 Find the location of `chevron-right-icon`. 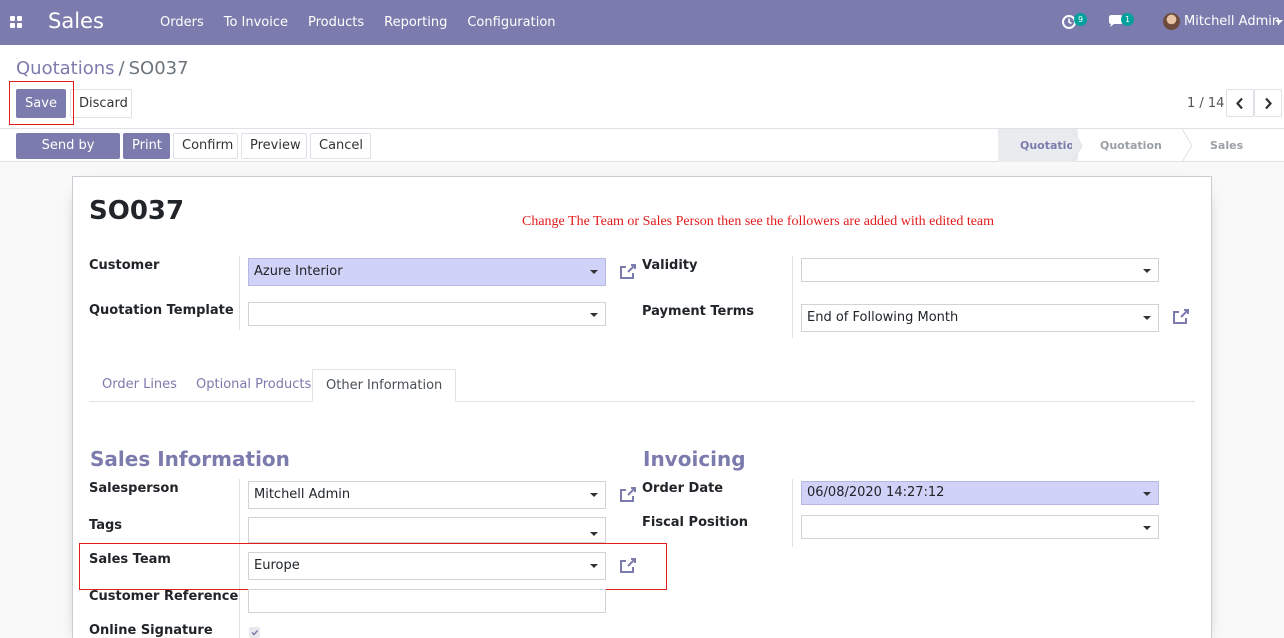

chevron-right-icon is located at coordinates (1268, 103).